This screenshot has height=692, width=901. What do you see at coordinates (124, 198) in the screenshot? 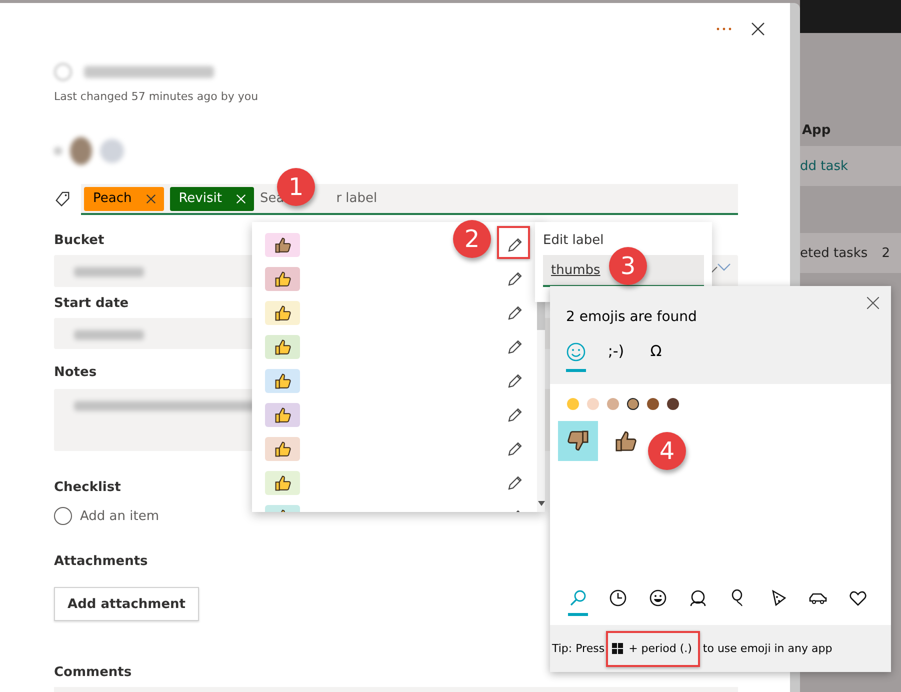
I see `label-chip: Peach` at bounding box center [124, 198].